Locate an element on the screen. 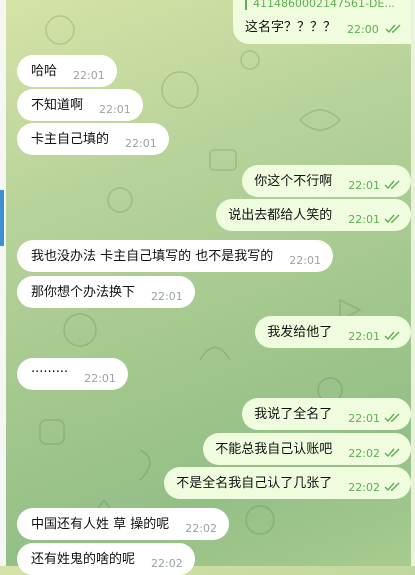 This screenshot has height=575, width=415. outgoing-message: 你这个不行啊 22:01 is located at coordinates (326, 181).